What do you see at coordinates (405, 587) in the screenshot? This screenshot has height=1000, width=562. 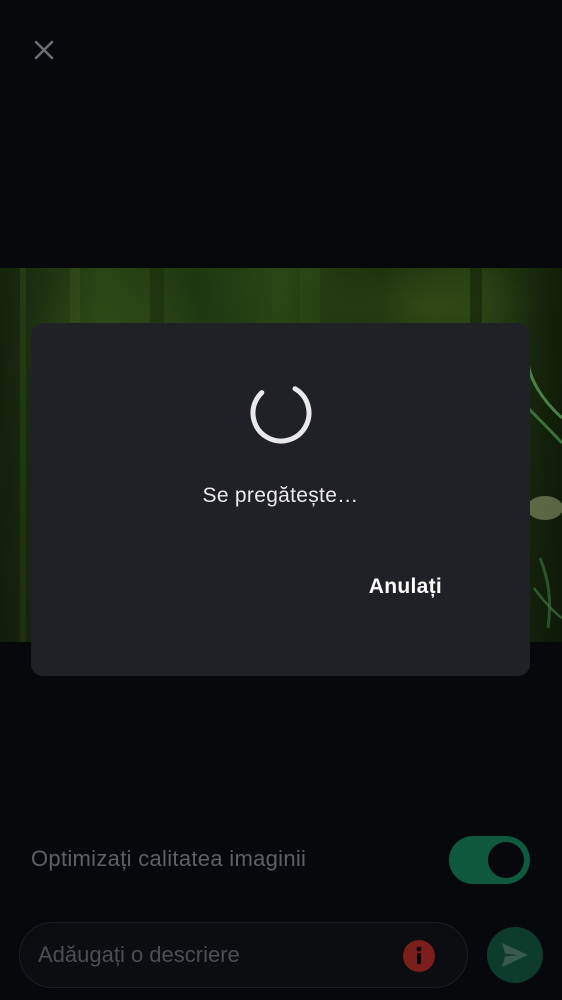 I see `cancel-button: Anulați` at bounding box center [405, 587].